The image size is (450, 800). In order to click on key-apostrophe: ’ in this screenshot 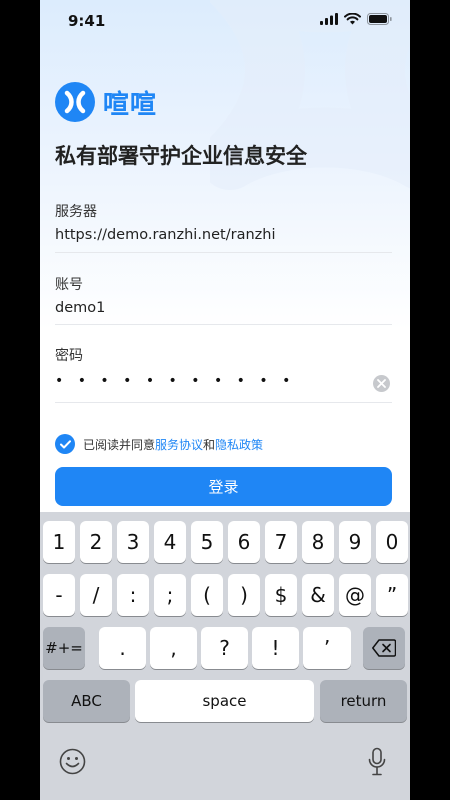, I will do `click(327, 648)`.